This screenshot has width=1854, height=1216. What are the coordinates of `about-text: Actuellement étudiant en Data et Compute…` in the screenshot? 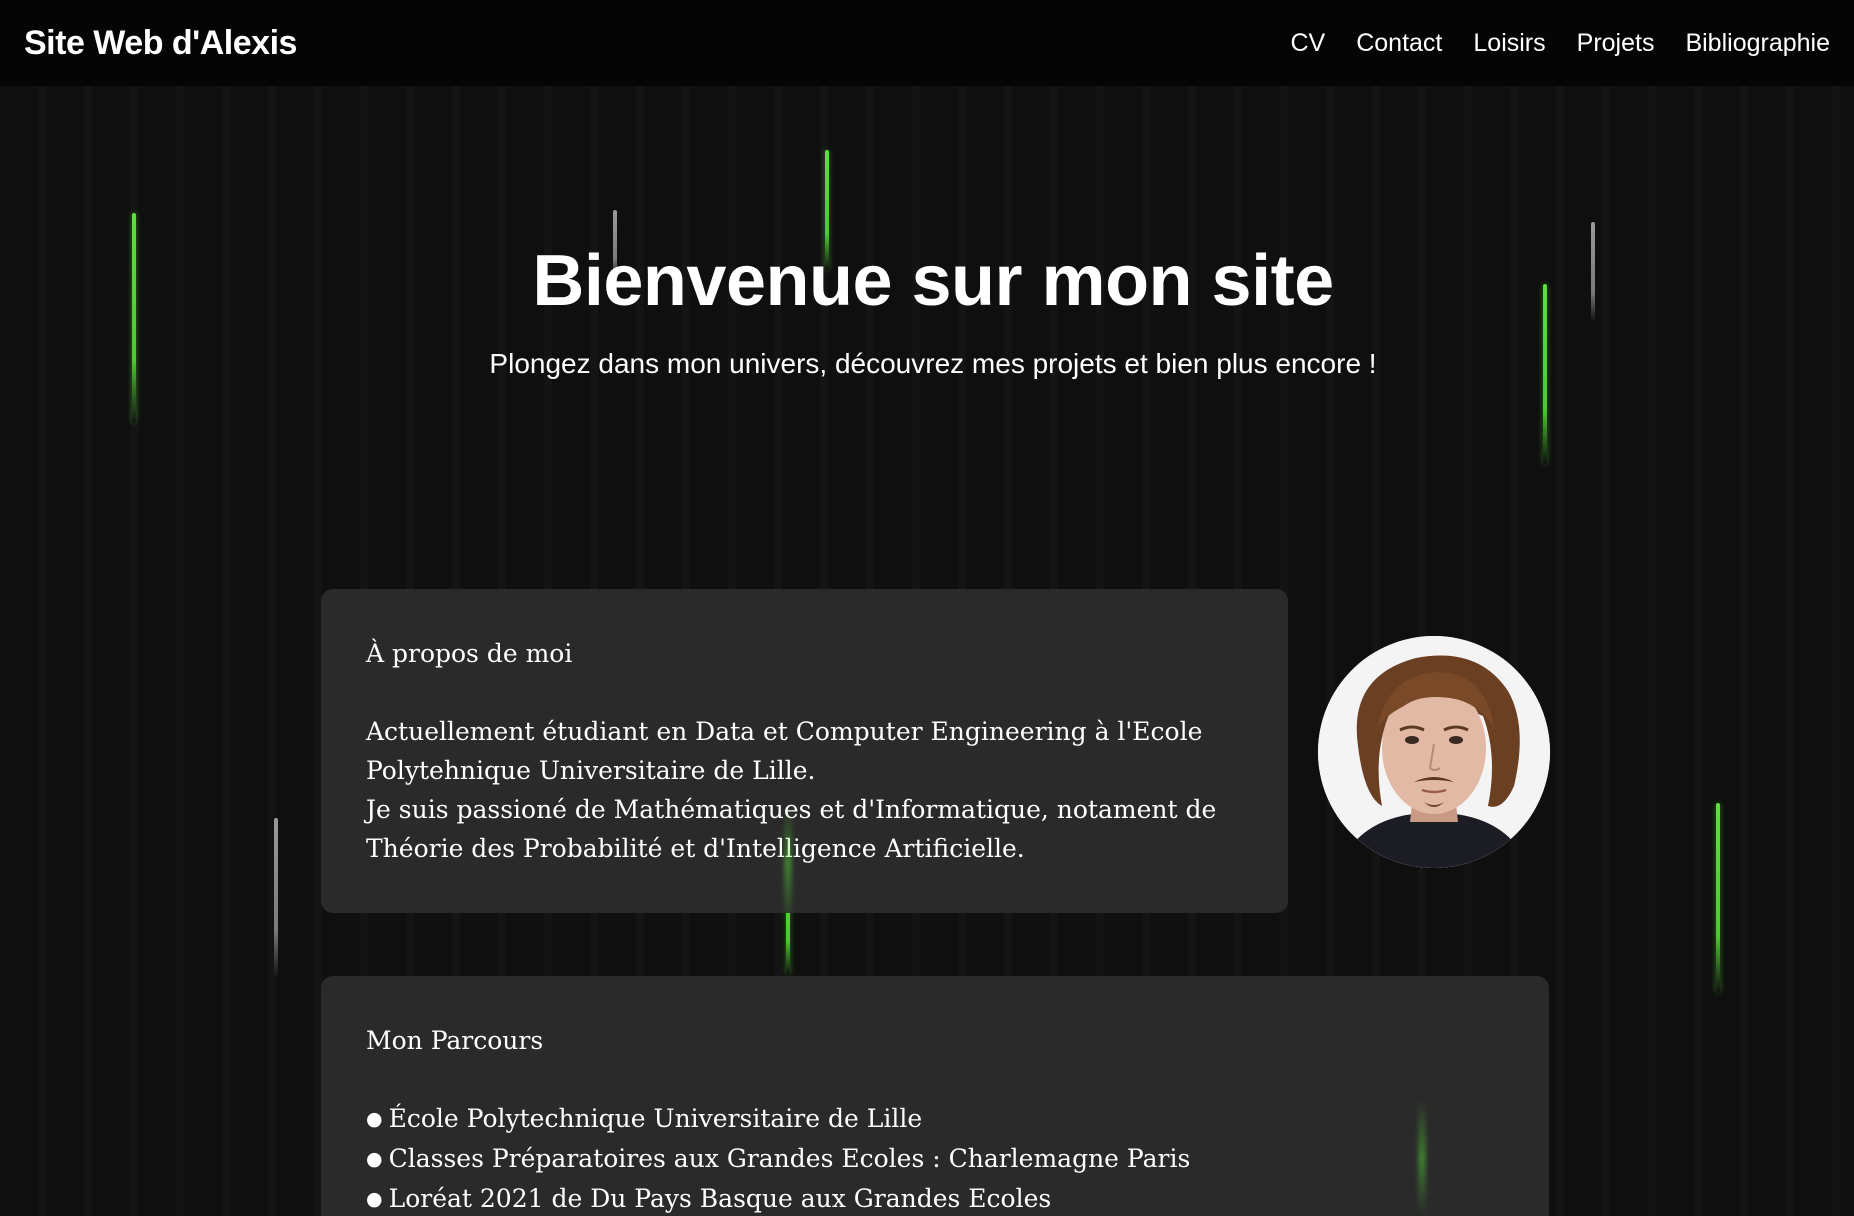 It's located at (804, 790).